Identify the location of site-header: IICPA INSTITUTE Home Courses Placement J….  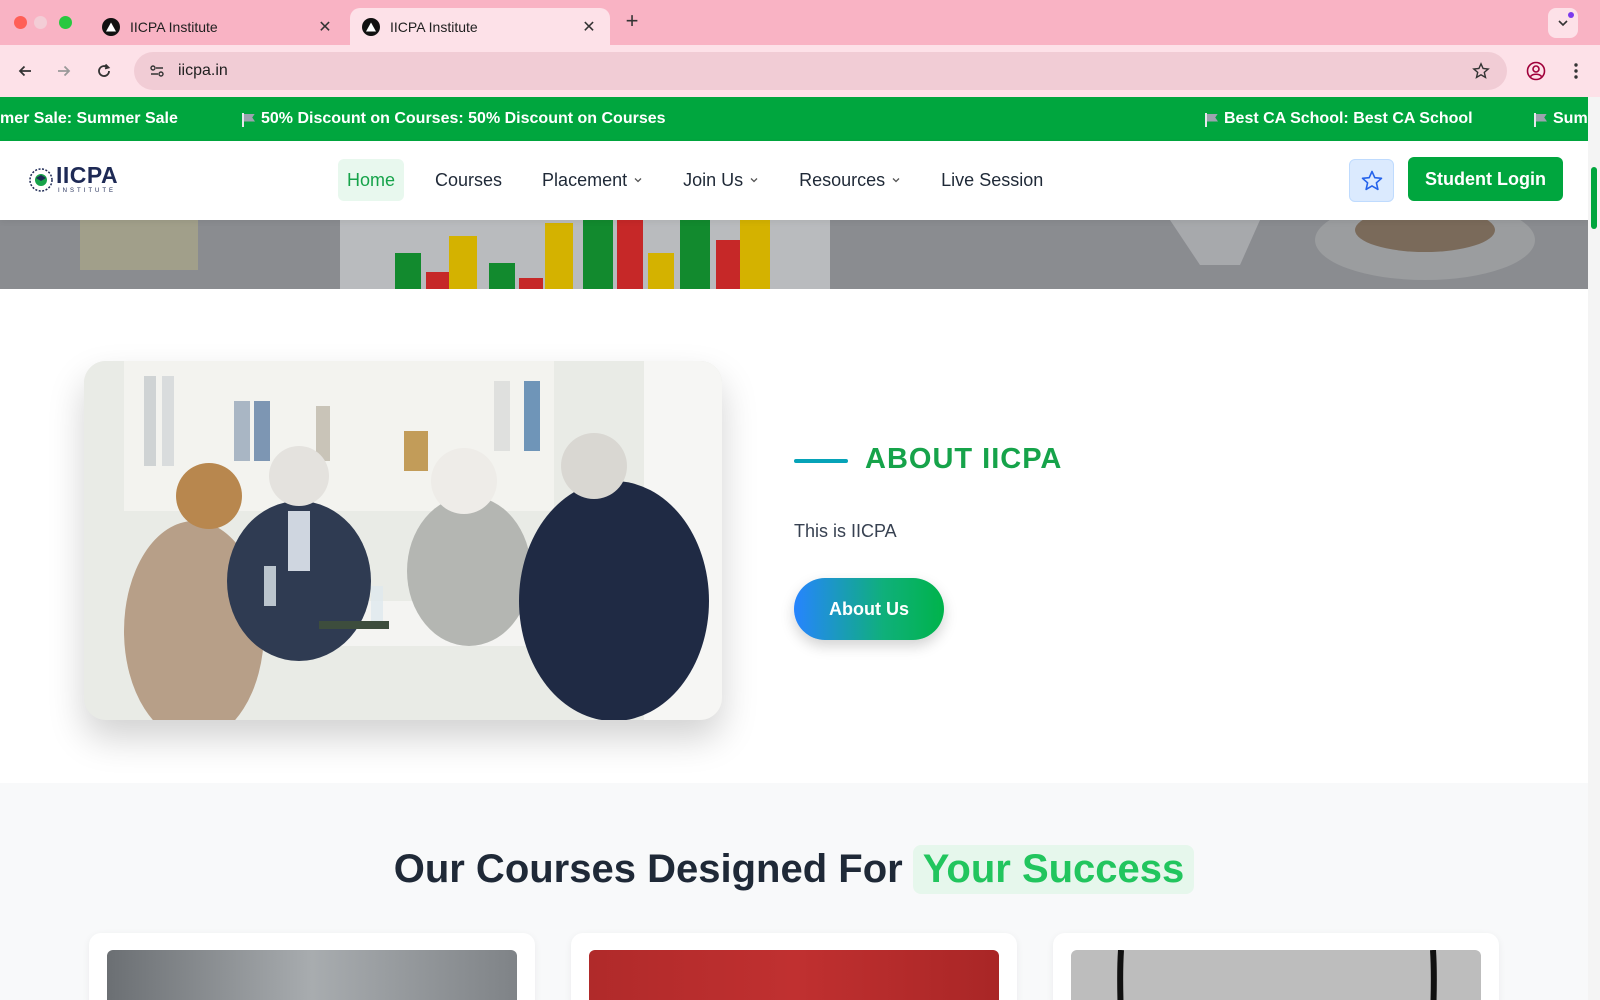
(794, 180).